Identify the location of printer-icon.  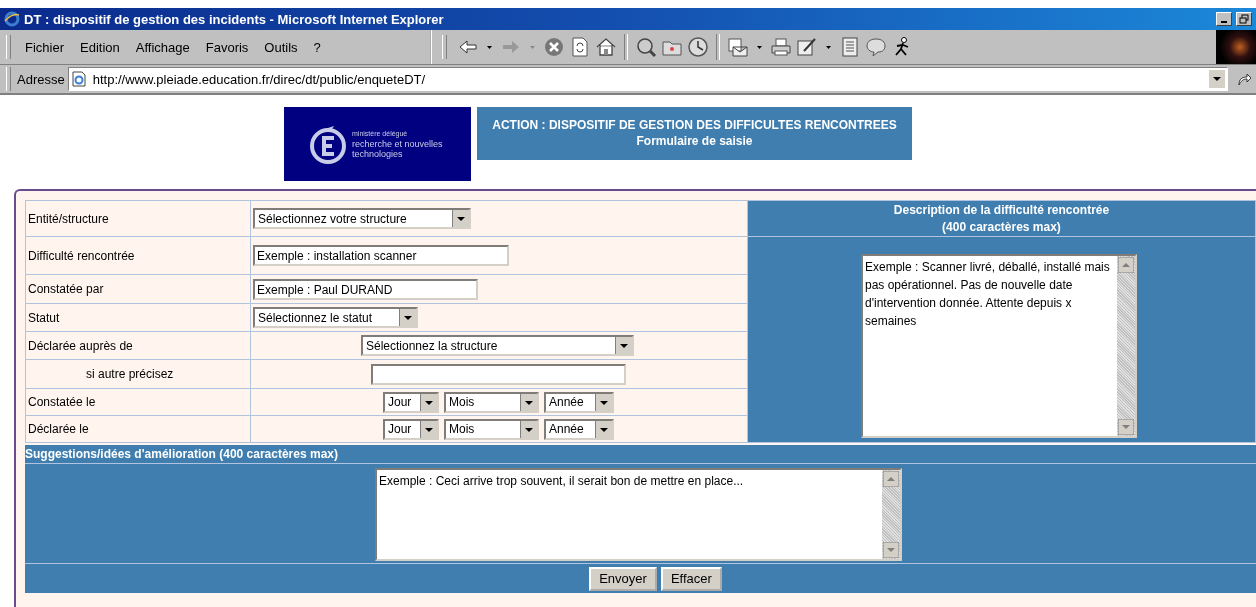
(781, 47).